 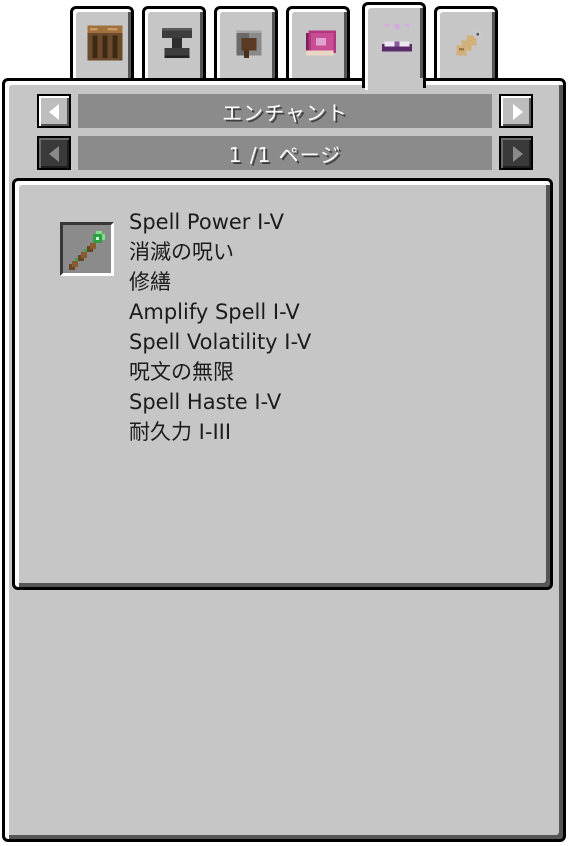 I want to click on active-tab-join, so click(x=394, y=84).